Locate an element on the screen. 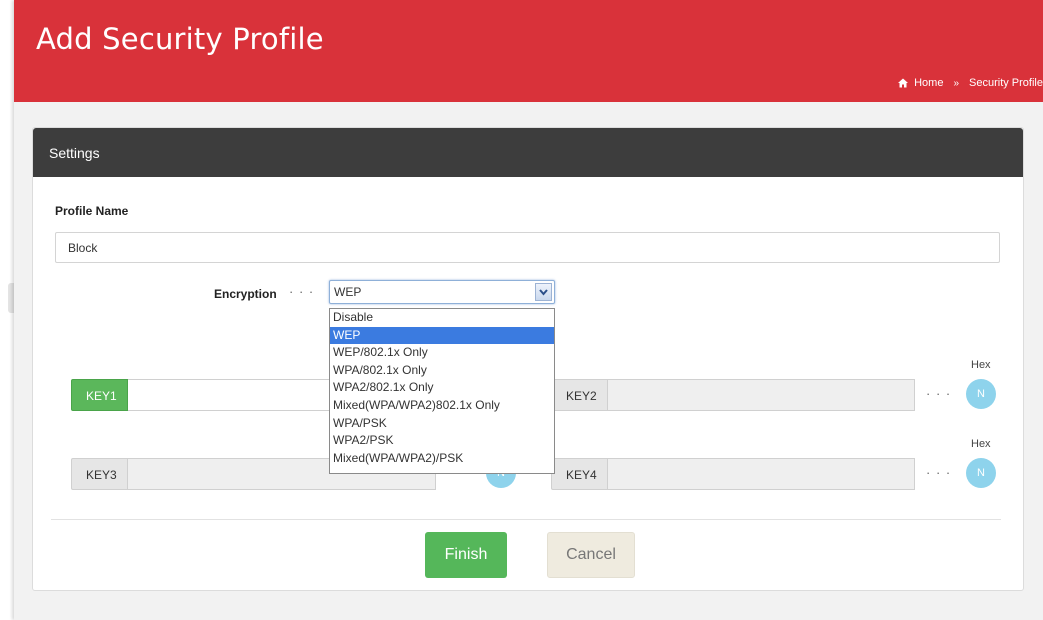 Image resolution: width=1043 pixels, height=620 pixels. encryption-option-wpa-8021x: WPA/802.1x Only is located at coordinates (442, 371).